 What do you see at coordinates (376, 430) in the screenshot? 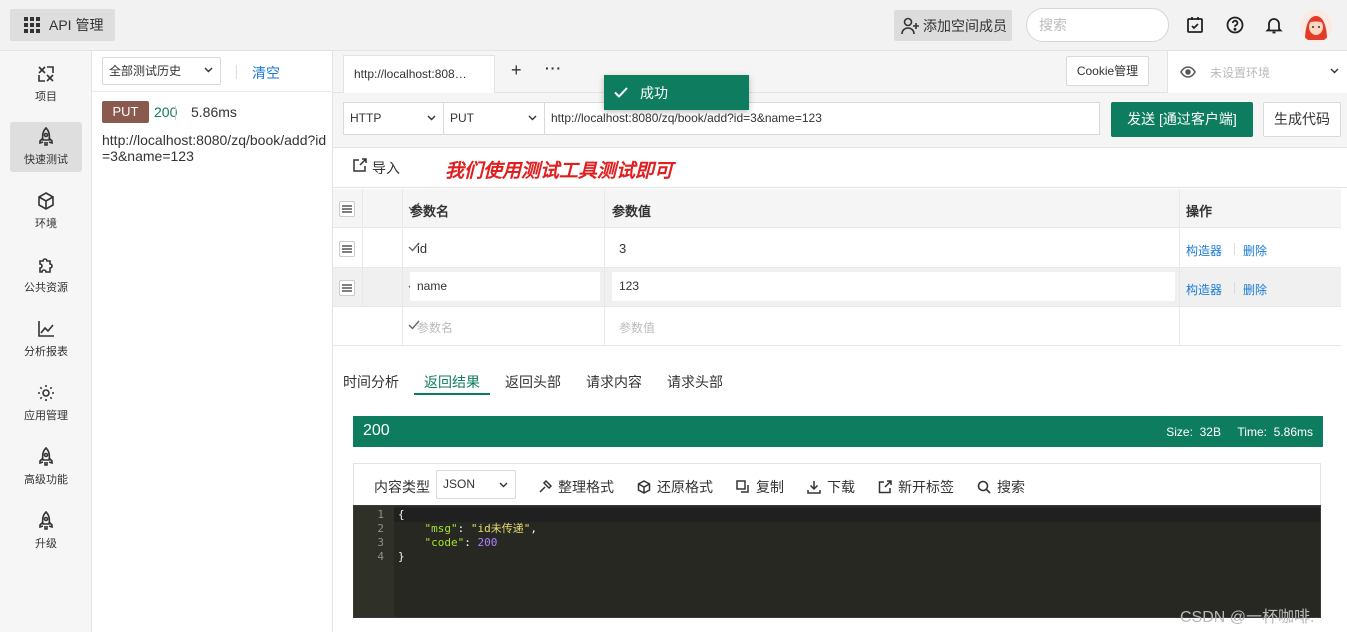
I see `status-code: 200` at bounding box center [376, 430].